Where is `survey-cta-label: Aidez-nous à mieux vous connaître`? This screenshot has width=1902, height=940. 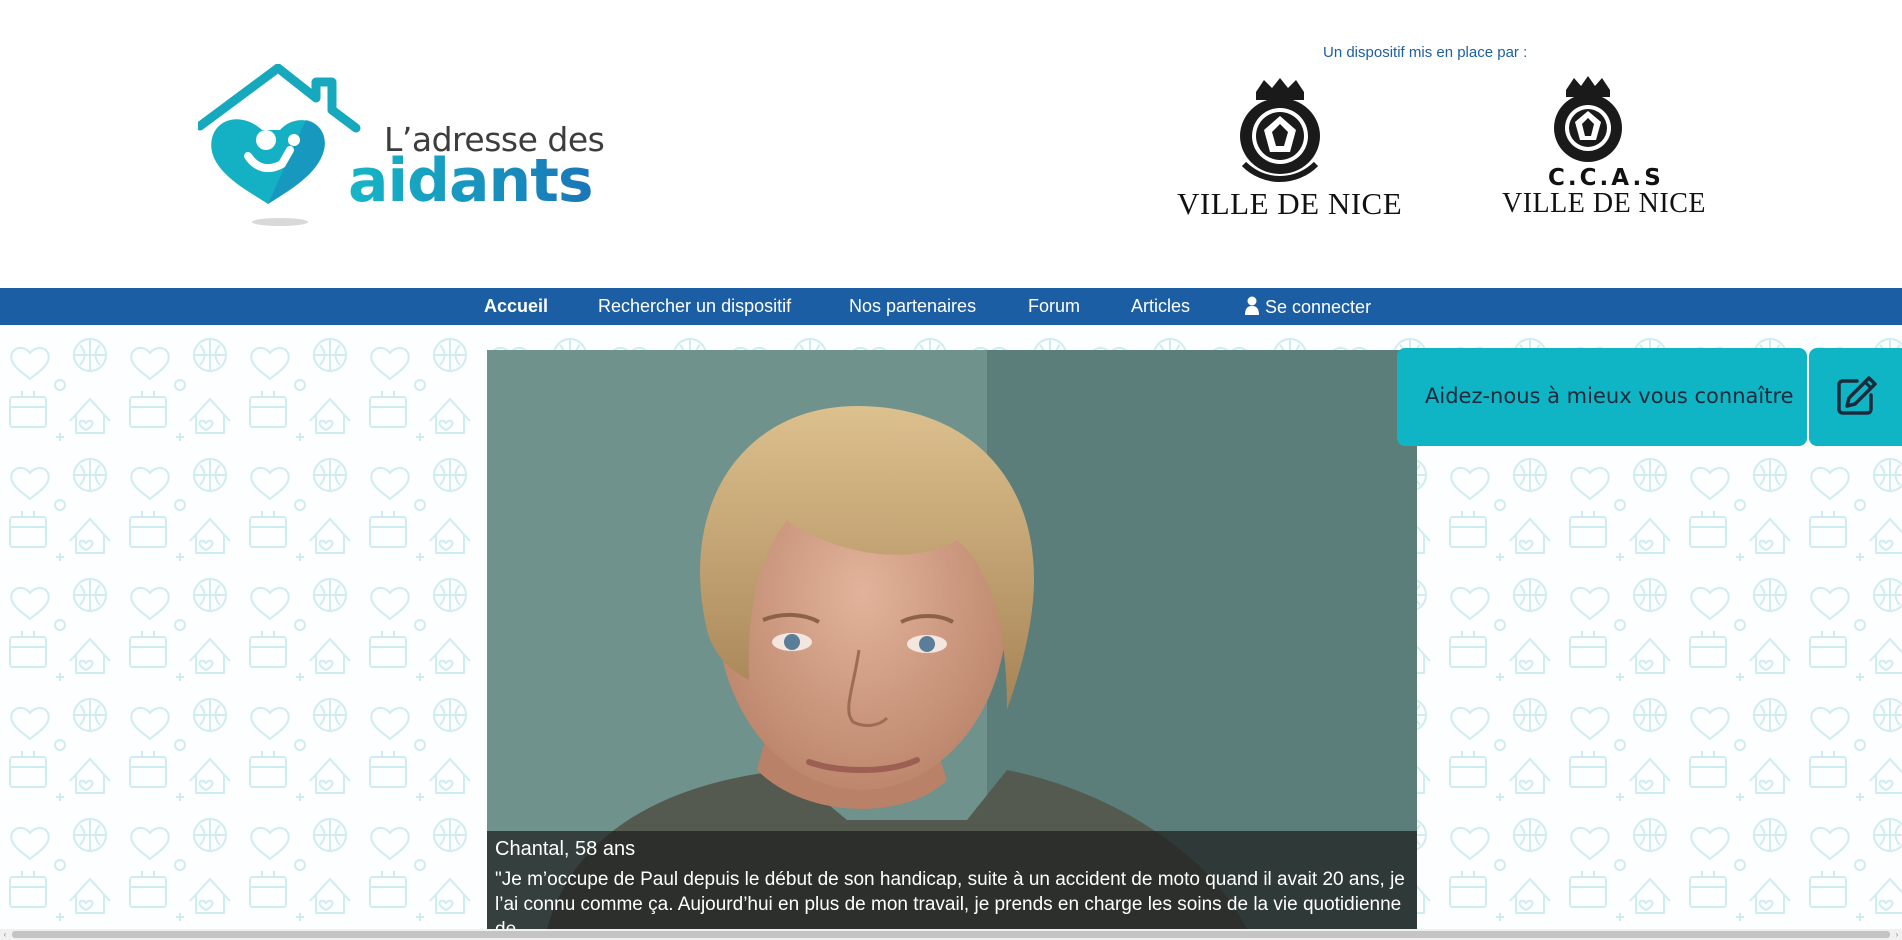 survey-cta-label: Aidez-nous à mieux vous connaître is located at coordinates (1609, 396).